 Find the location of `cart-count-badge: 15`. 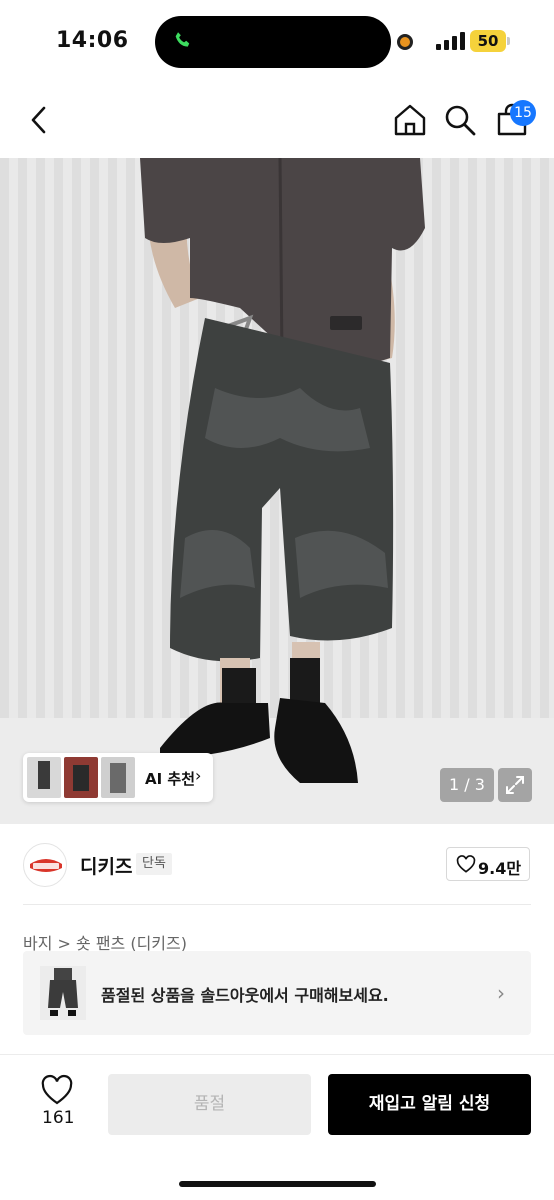

cart-count-badge: 15 is located at coordinates (523, 113).